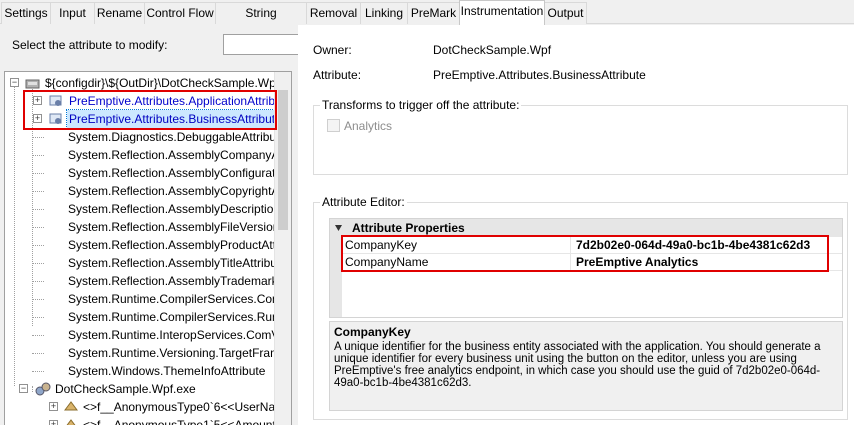 This screenshot has width=854, height=425. I want to click on tree-scrollbar, so click(282, 248).